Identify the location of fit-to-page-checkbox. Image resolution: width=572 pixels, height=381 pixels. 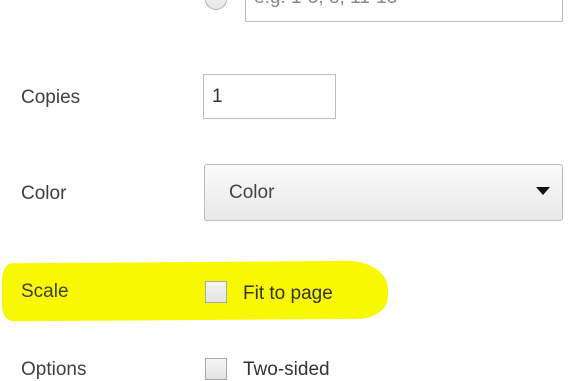
(216, 292).